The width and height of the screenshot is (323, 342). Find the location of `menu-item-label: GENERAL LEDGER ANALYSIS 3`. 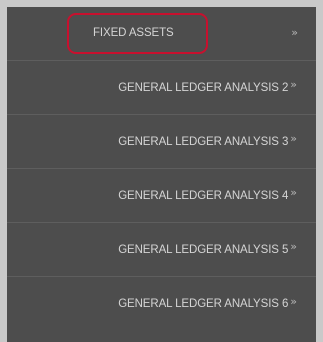

menu-item-label: GENERAL LEDGER ANALYSIS 3 is located at coordinates (203, 141).